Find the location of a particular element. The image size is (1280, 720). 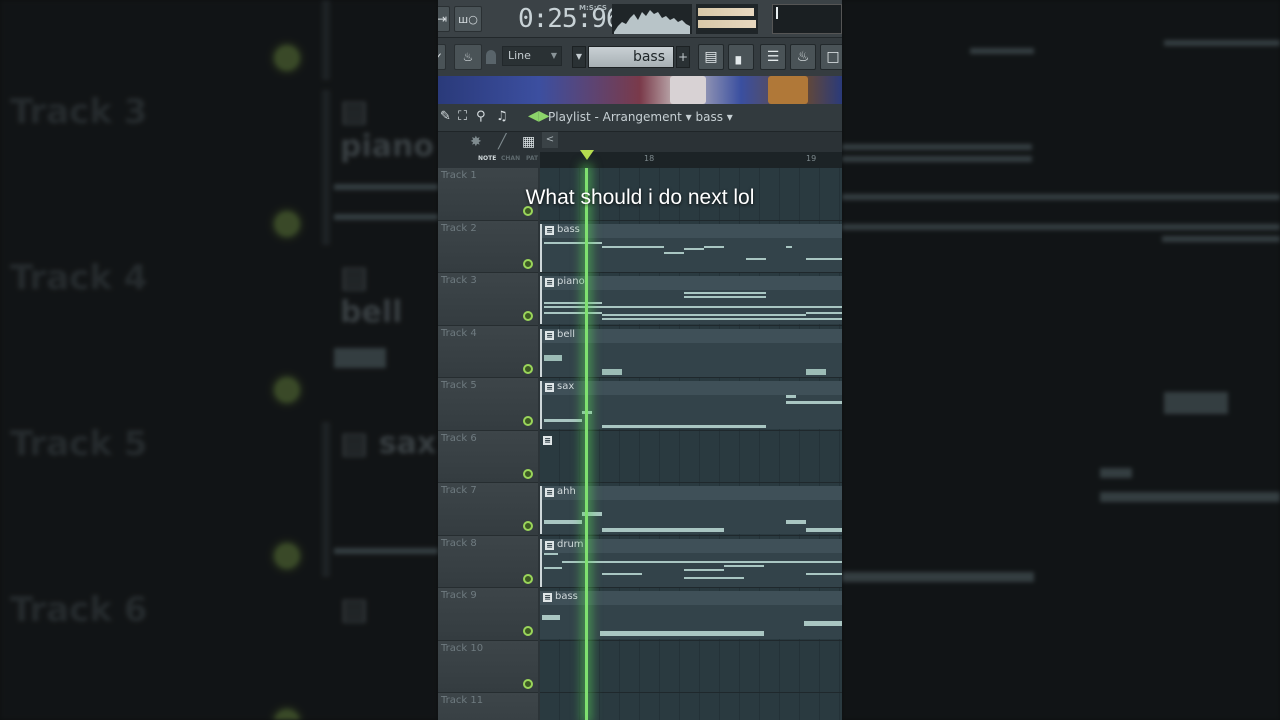

track-header: Track 3 is located at coordinates (488, 299).